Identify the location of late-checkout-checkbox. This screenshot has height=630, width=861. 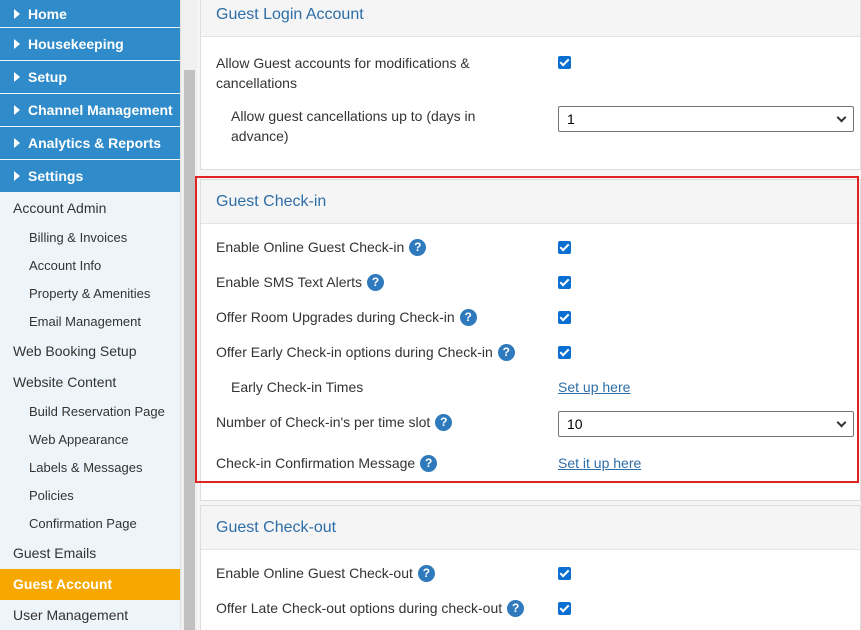
(564, 608).